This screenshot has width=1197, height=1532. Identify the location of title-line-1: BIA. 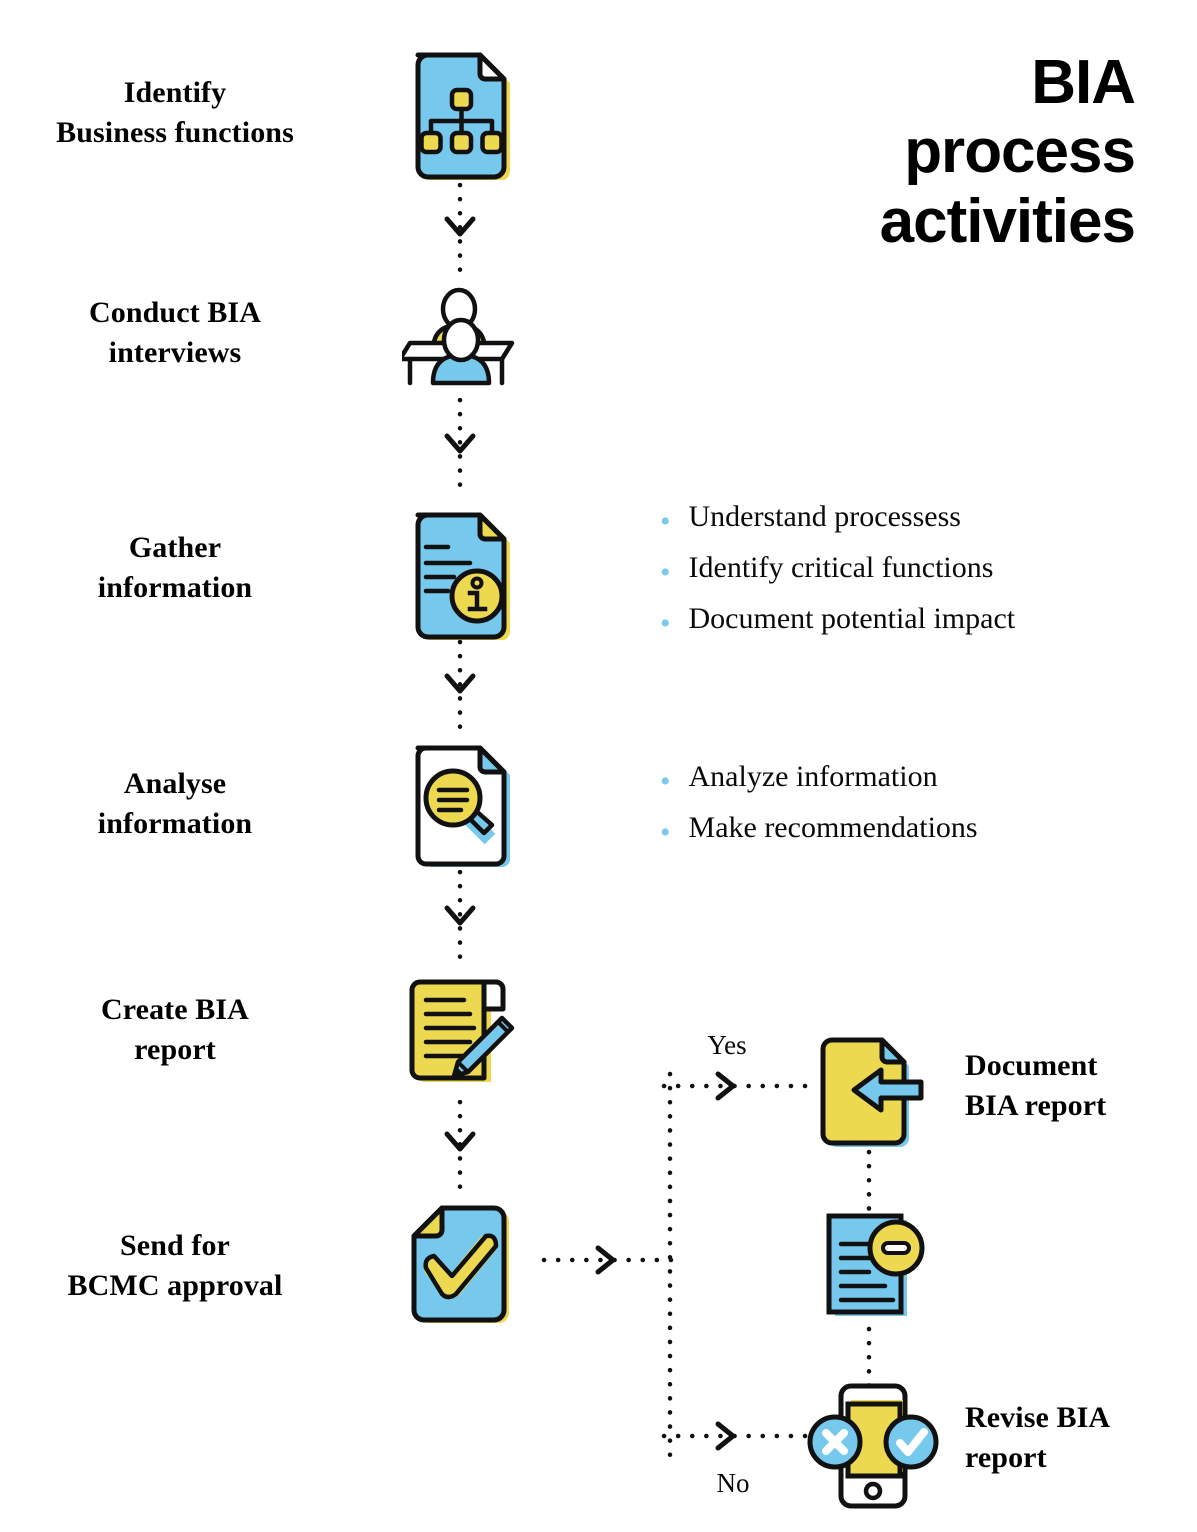
(1083, 82).